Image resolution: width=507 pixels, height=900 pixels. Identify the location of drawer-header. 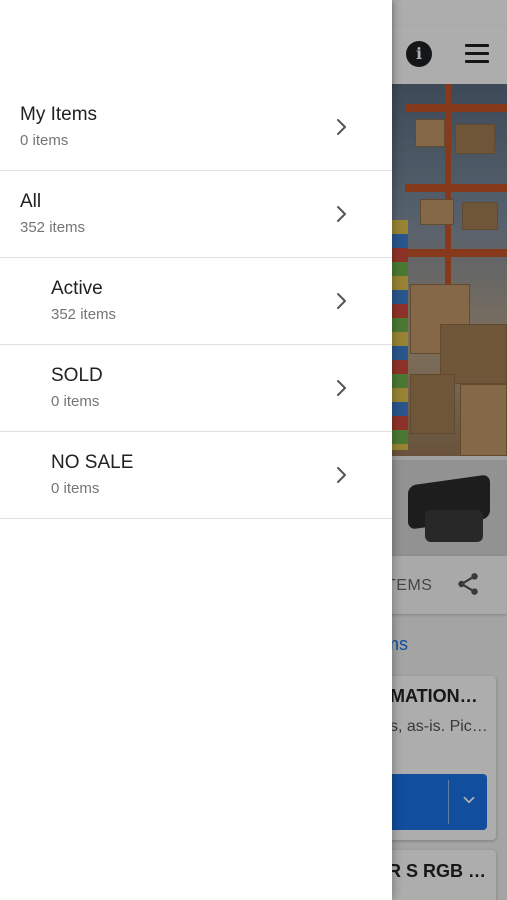
(196, 42).